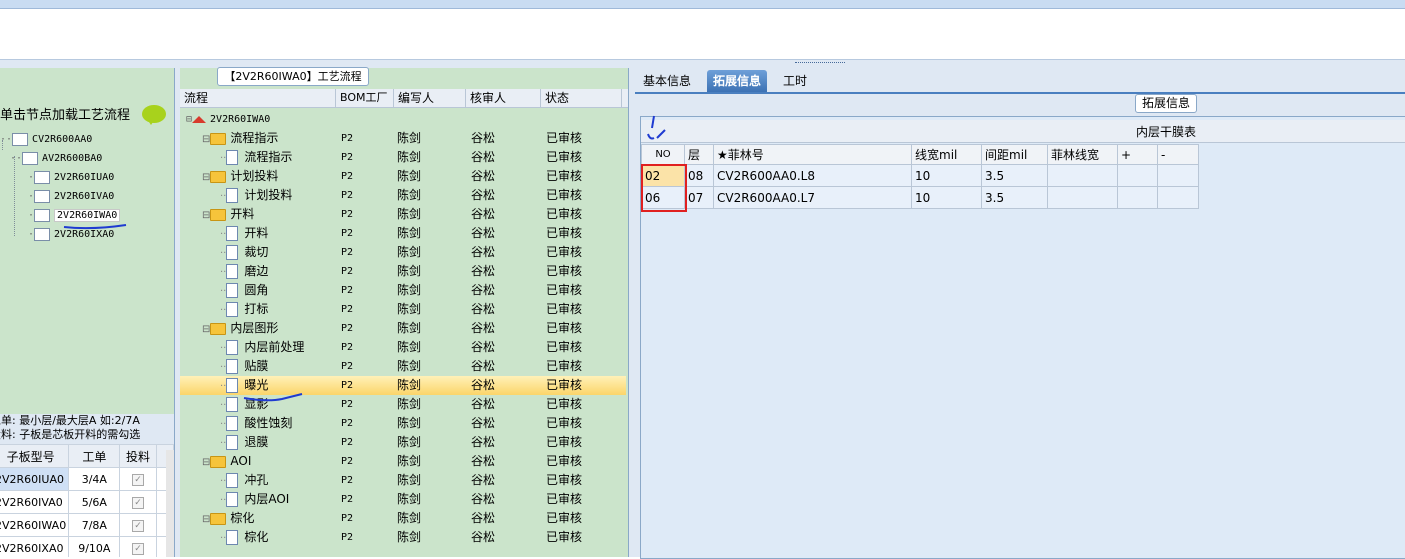 The width and height of the screenshot is (1405, 559). I want to click on left-grid-scrollbar, so click(170, 503).